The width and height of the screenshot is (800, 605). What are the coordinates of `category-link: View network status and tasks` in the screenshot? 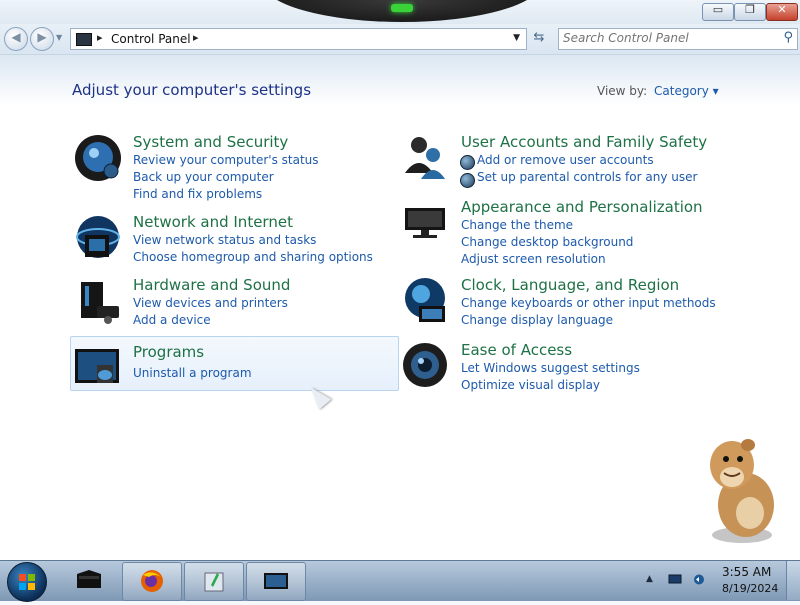 It's located at (224, 240).